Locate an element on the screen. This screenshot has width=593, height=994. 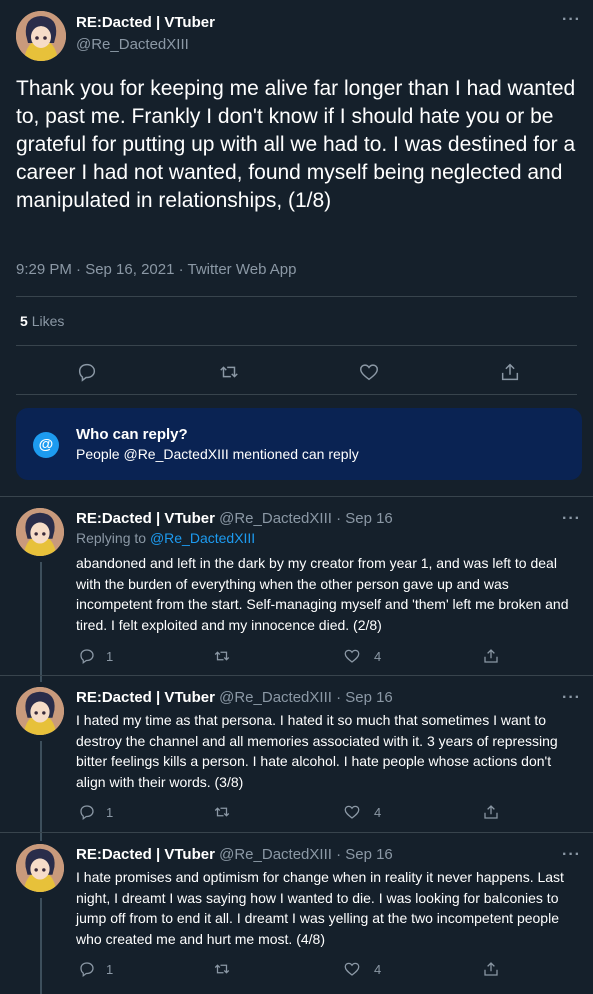
replying-handle-link: @Re_DactedXIII is located at coordinates (202, 538).